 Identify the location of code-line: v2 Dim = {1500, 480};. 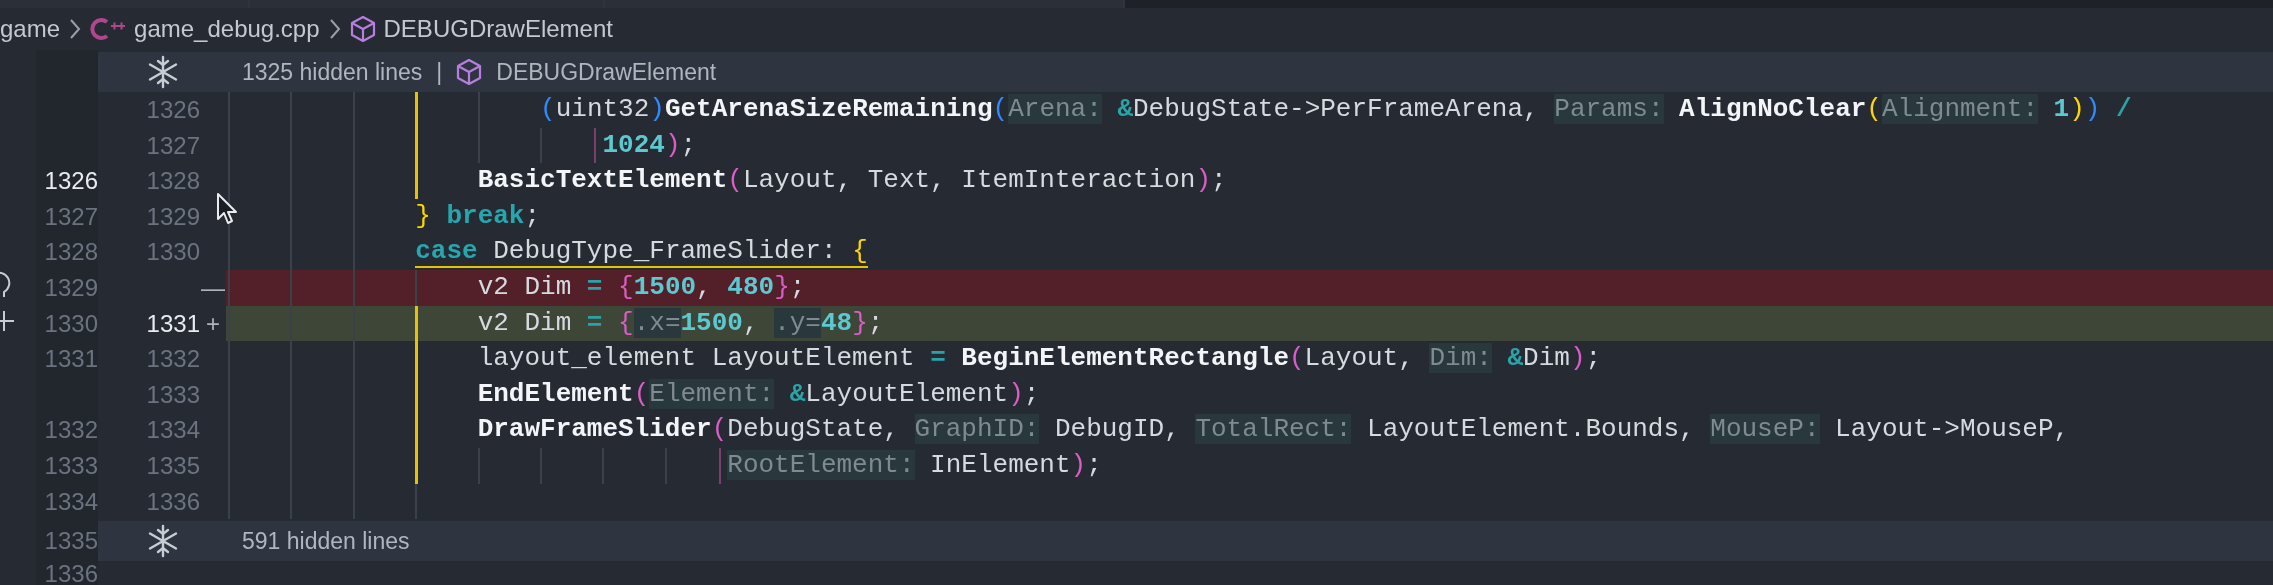
(641, 286).